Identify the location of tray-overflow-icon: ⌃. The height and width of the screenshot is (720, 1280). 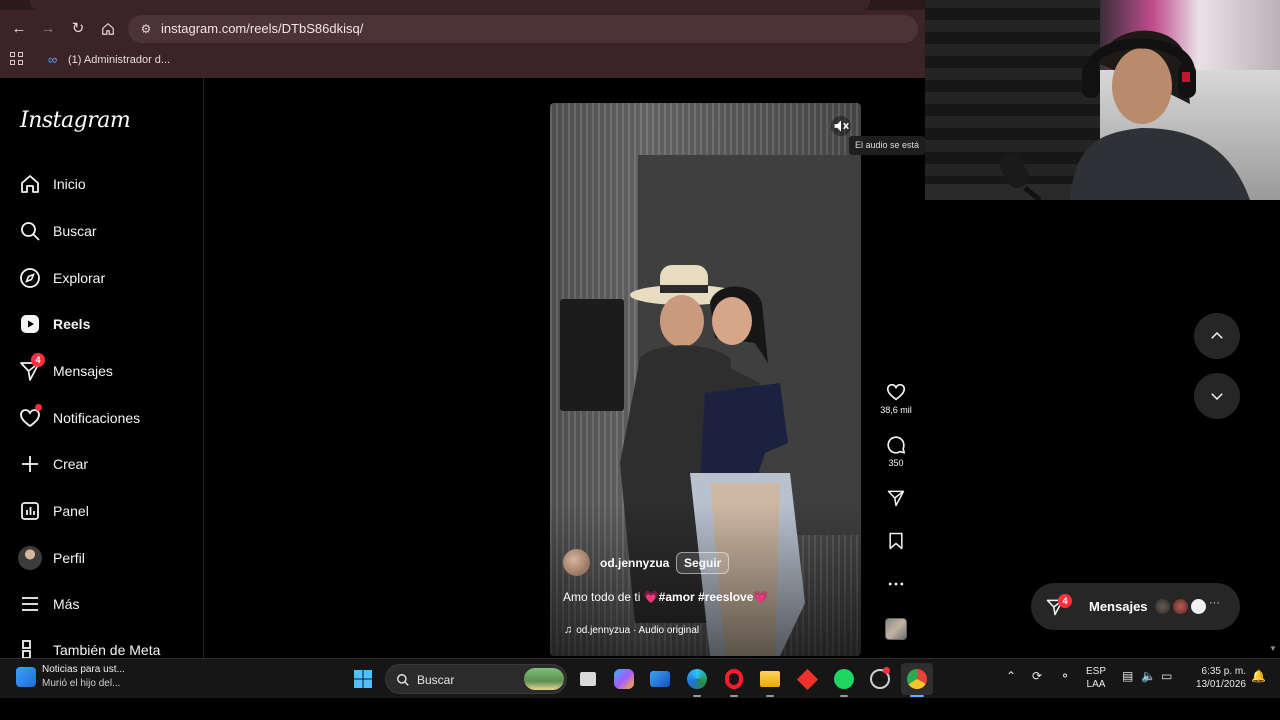
(1011, 676).